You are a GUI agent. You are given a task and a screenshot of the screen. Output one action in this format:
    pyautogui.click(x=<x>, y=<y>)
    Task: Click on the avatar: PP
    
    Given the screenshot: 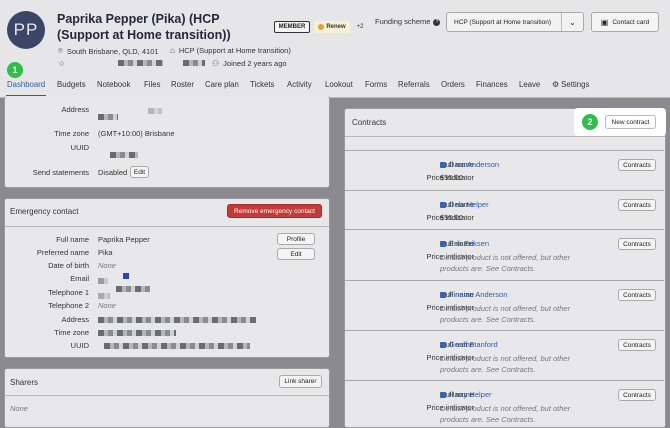 What is the action you would take?
    pyautogui.click(x=26, y=30)
    